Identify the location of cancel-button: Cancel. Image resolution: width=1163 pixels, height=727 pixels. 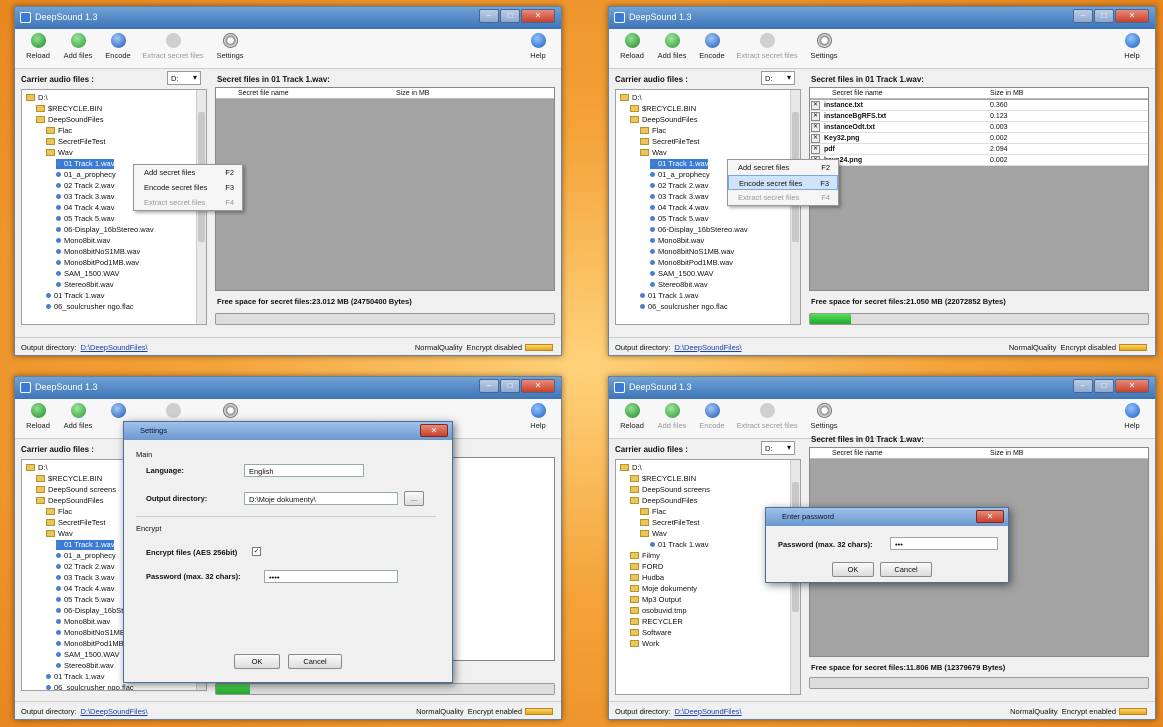
(315, 661).